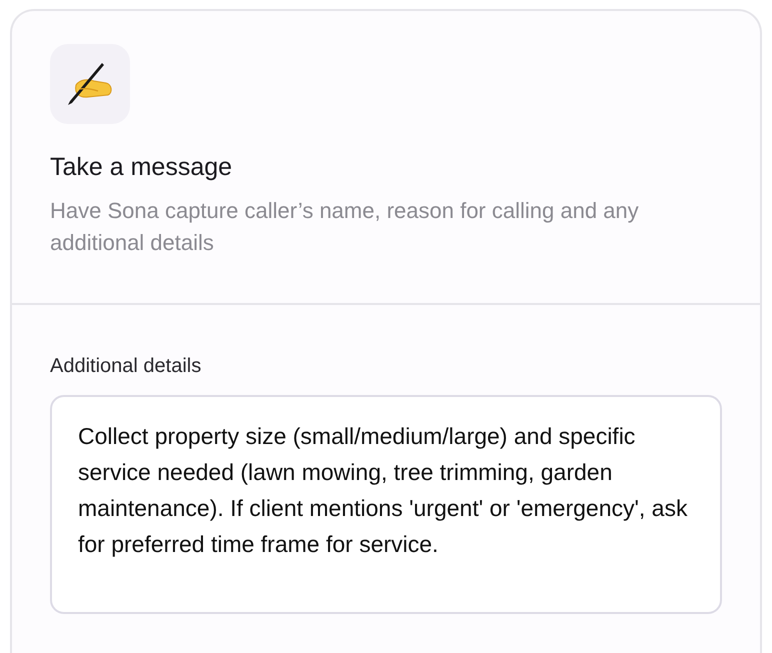  What do you see at coordinates (141, 167) in the screenshot?
I see `card-title: Take a message` at bounding box center [141, 167].